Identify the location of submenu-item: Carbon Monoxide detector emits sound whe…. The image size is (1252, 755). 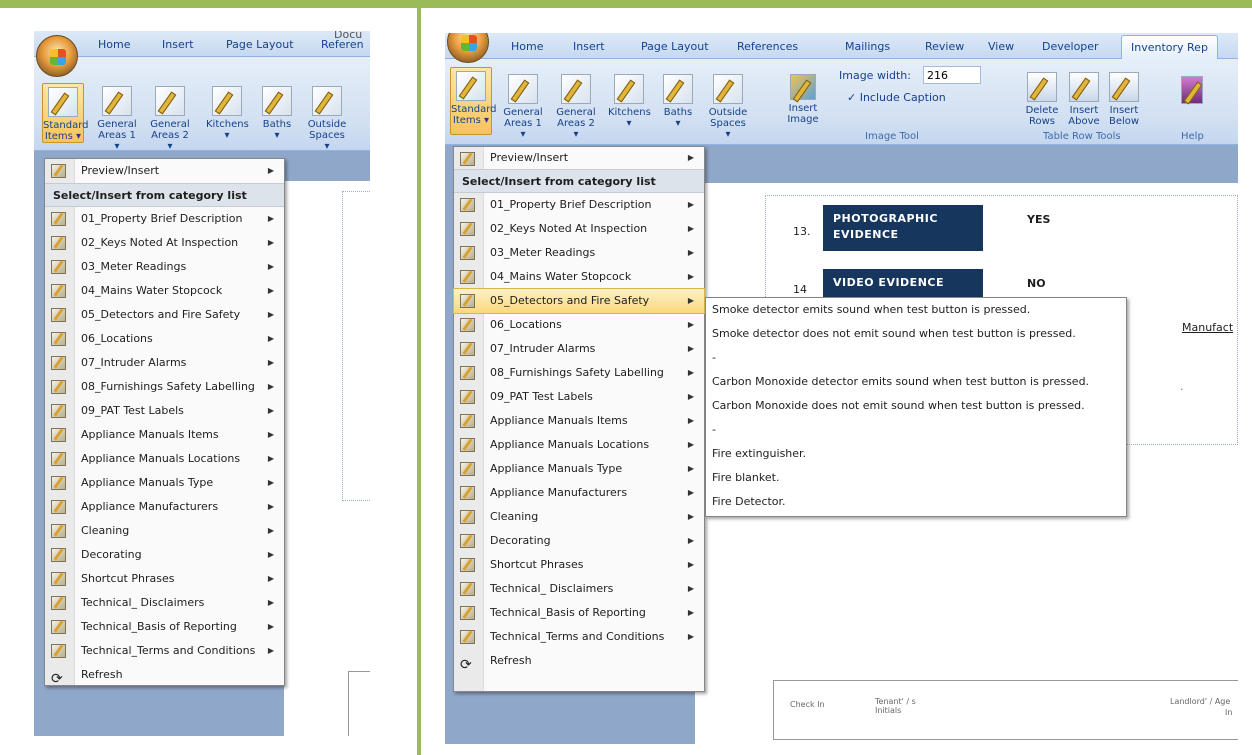
(916, 382).